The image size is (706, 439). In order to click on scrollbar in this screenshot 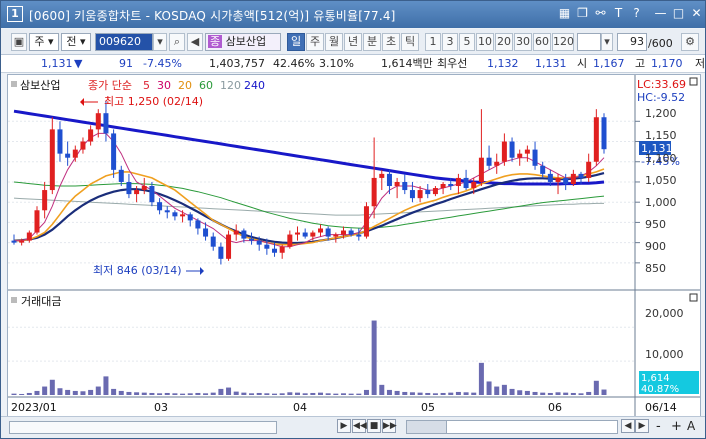, I will do `click(512, 427)`.